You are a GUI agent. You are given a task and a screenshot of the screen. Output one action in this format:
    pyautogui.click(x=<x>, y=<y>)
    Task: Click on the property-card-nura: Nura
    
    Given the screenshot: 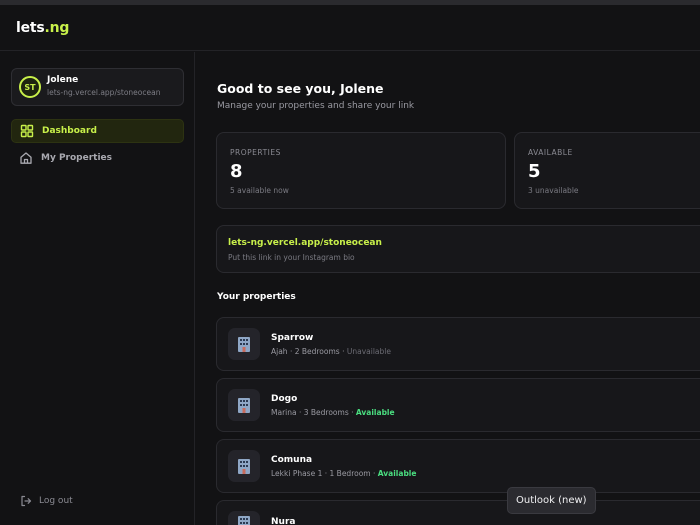 What is the action you would take?
    pyautogui.click(x=458, y=512)
    